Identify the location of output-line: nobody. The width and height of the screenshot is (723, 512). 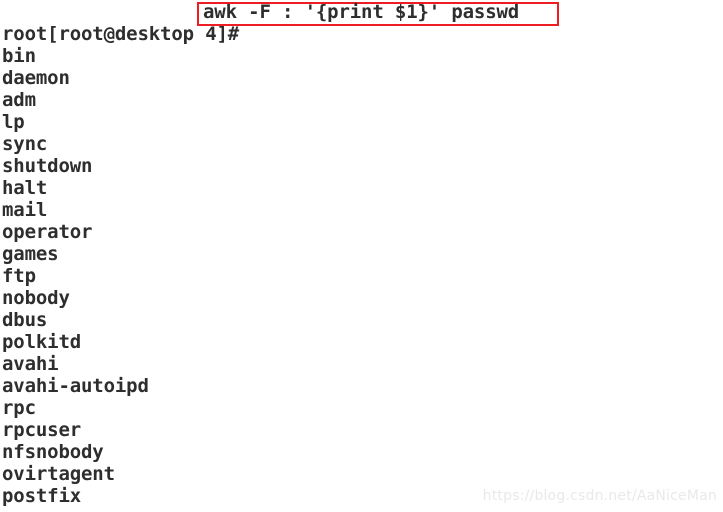
(36, 298).